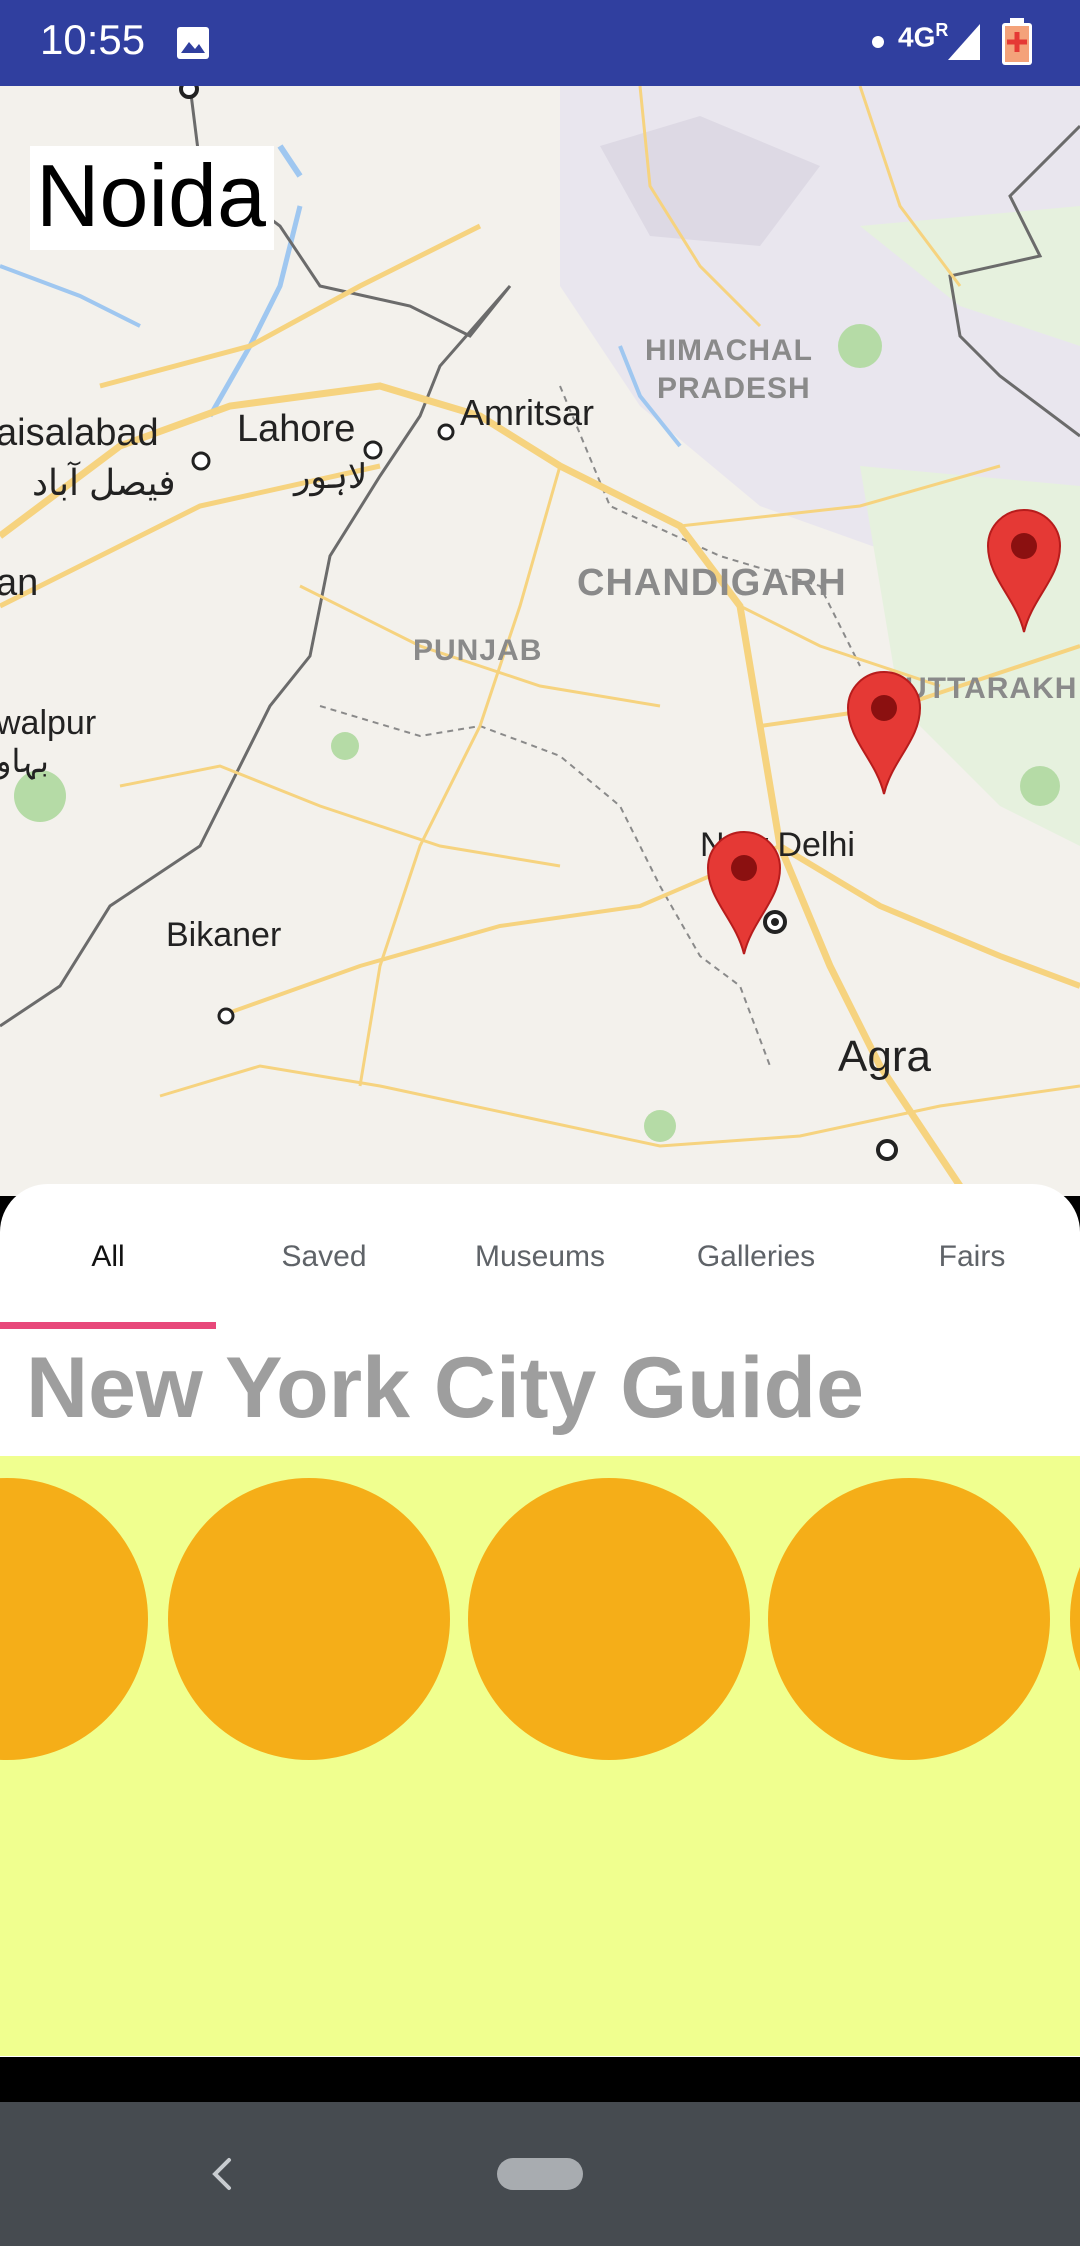 The height and width of the screenshot is (2246, 1080). I want to click on status-time: 10:55, so click(93, 39).